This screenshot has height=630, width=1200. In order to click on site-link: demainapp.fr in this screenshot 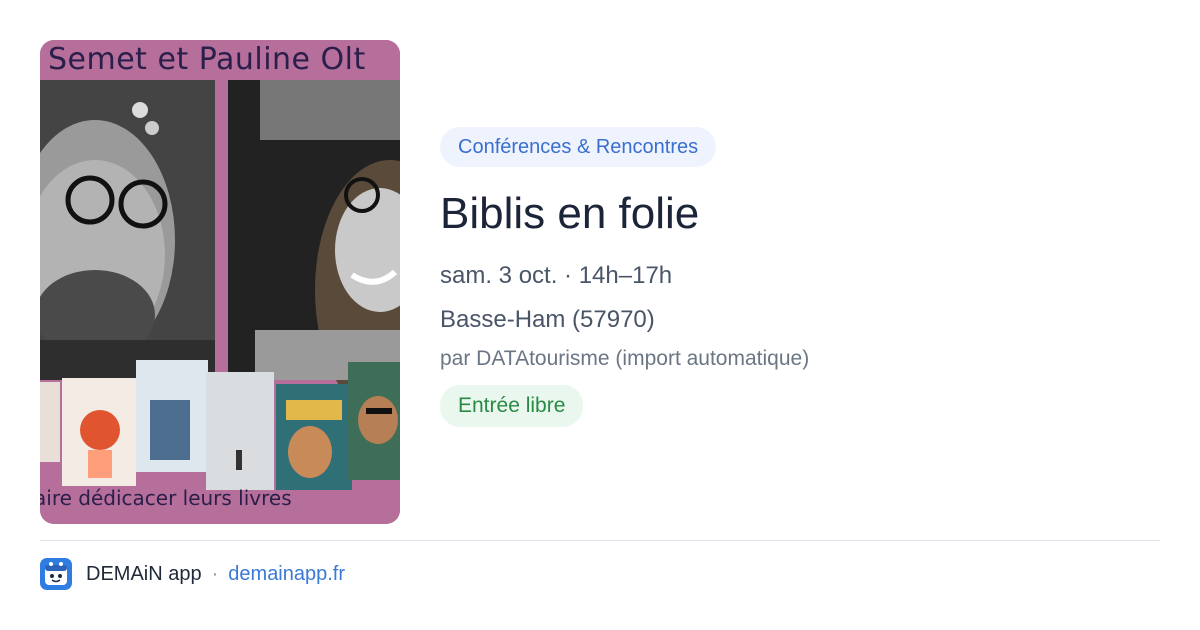, I will do `click(286, 574)`.